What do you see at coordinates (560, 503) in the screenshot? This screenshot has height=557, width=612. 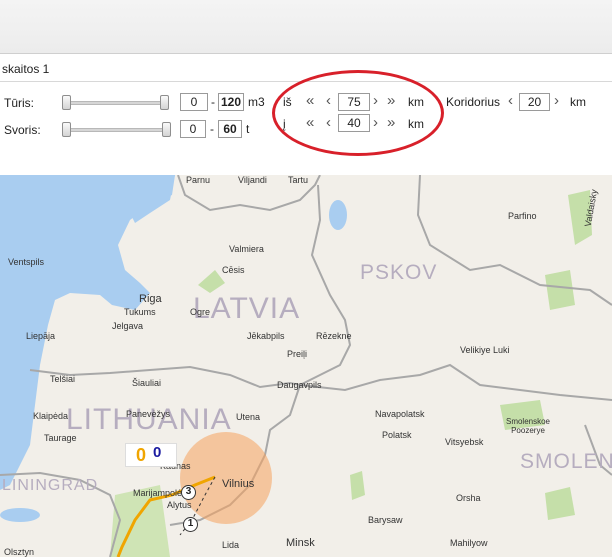 I see `park-mahilyow` at bounding box center [560, 503].